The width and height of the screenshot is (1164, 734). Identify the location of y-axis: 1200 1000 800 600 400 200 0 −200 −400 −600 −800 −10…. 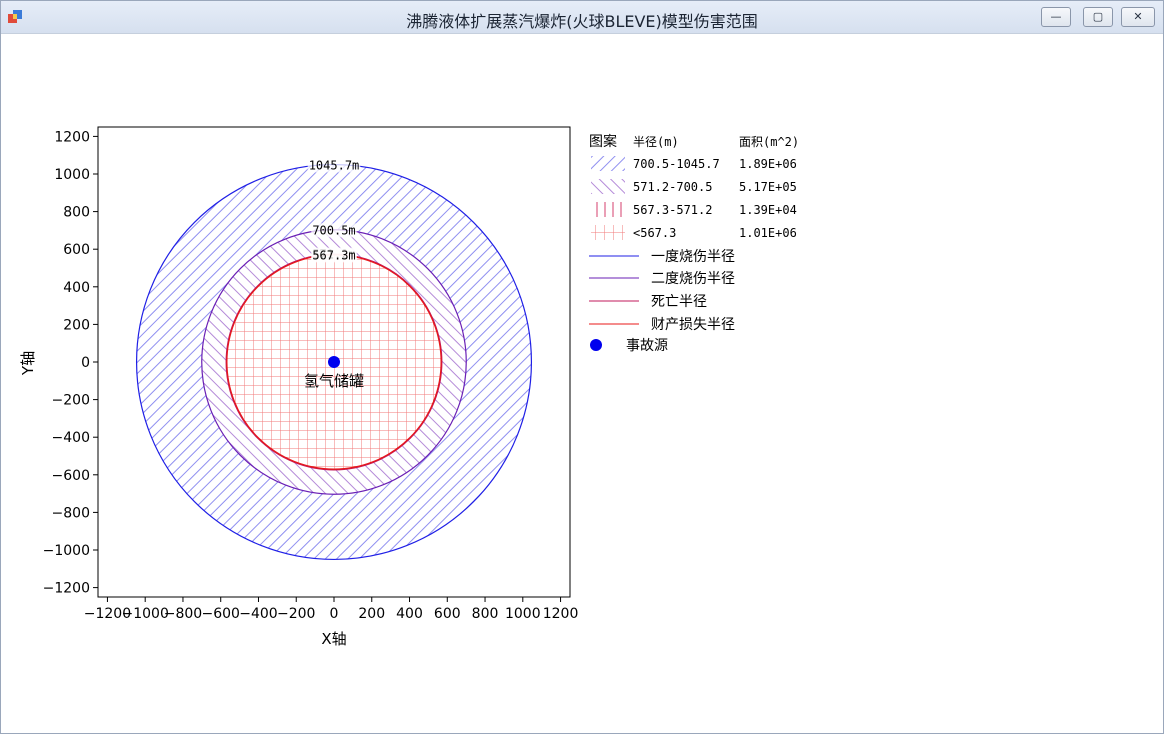
(70, 363).